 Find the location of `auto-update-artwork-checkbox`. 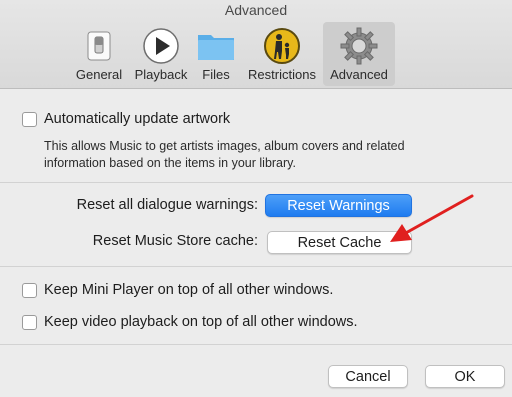

auto-update-artwork-checkbox is located at coordinates (29, 119).